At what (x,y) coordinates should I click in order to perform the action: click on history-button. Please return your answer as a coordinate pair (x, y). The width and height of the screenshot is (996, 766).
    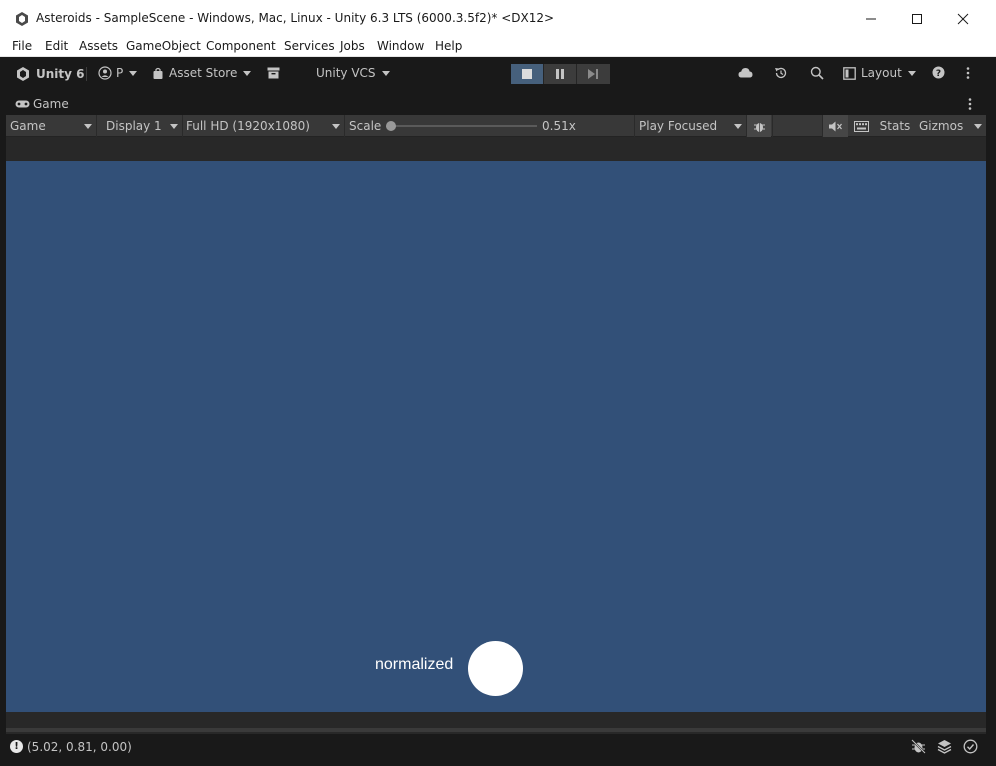
    Looking at the image, I should click on (781, 73).